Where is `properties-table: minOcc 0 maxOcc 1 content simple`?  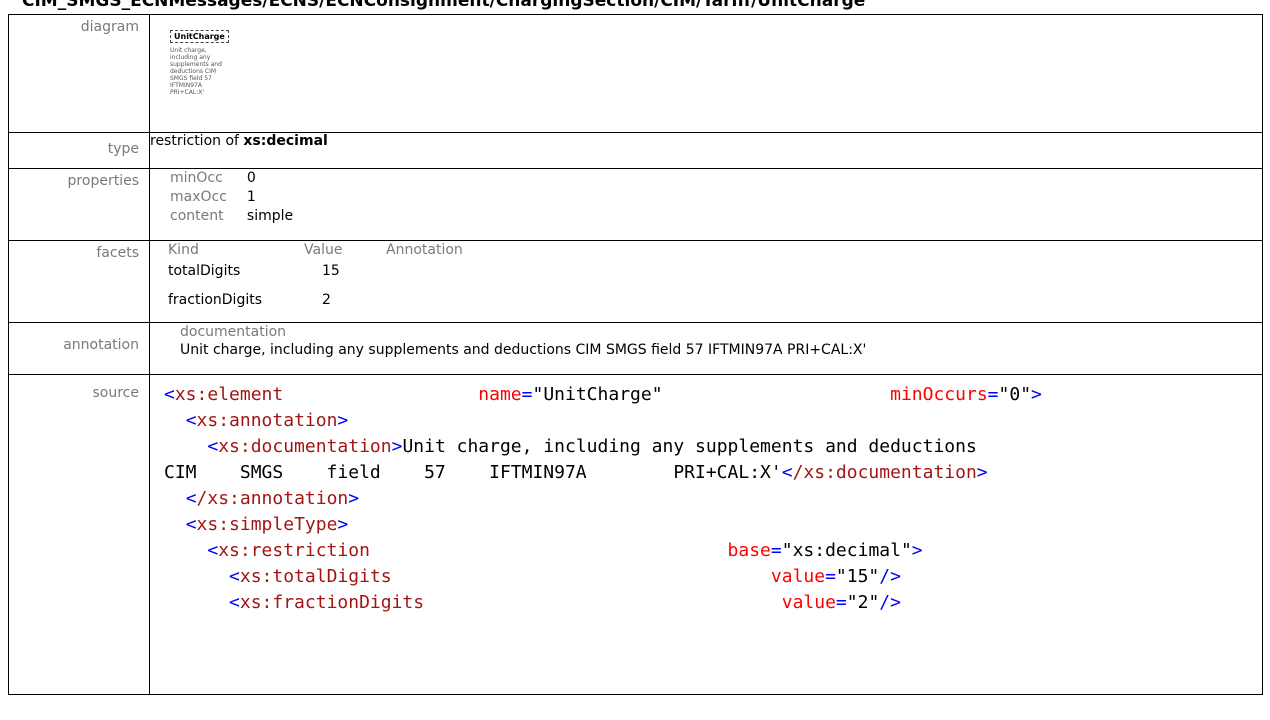 properties-table: minOcc 0 maxOcc 1 content simple is located at coordinates (231, 196).